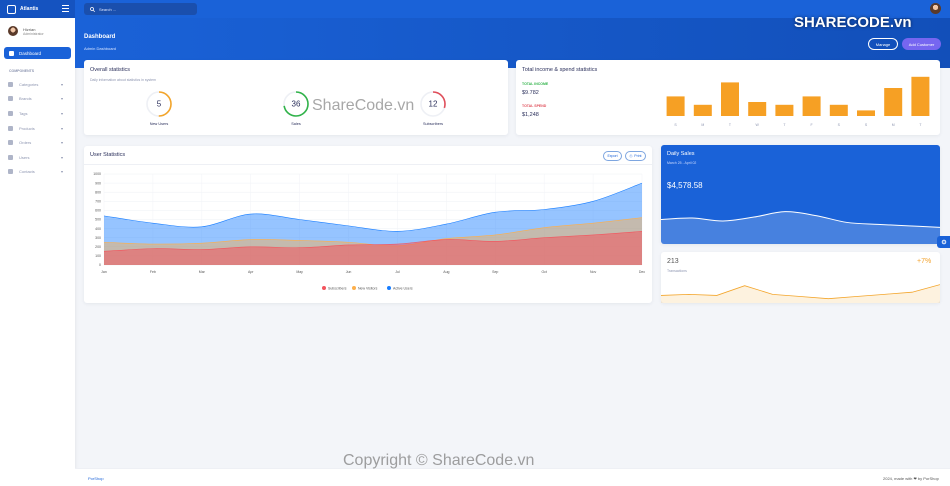  I want to click on user-profile: Hizrian Administrator, so click(37, 31).